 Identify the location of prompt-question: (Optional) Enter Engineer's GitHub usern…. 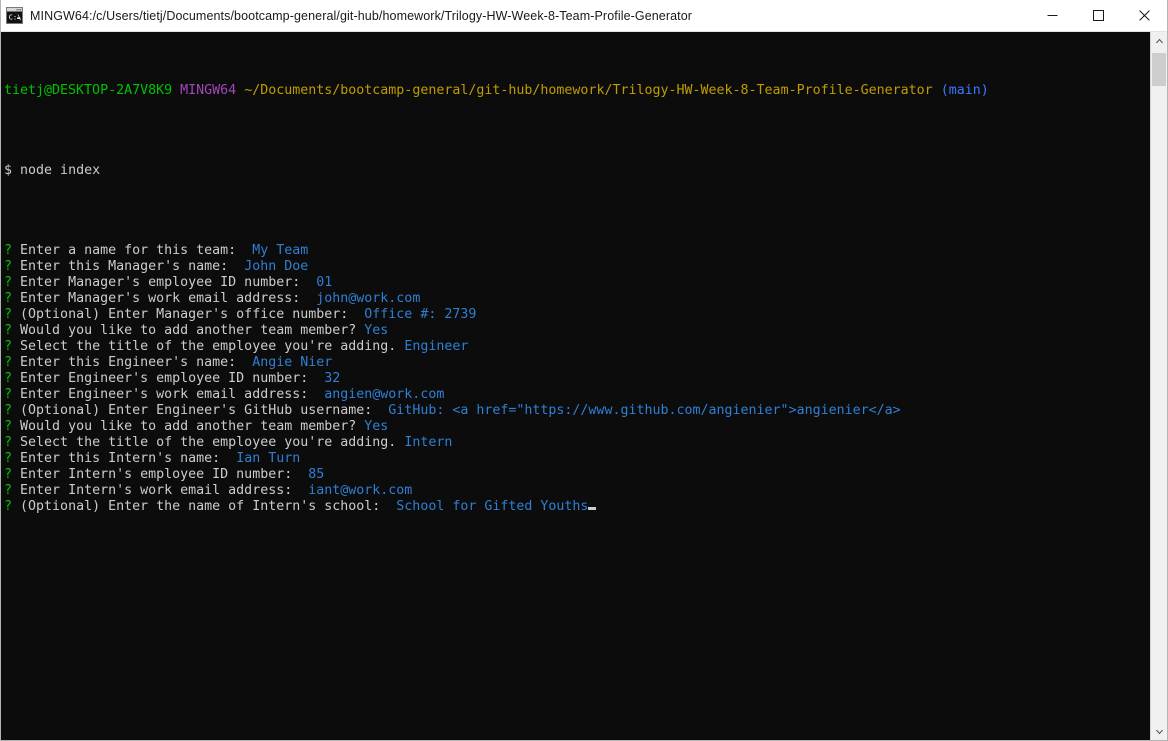
(196, 410).